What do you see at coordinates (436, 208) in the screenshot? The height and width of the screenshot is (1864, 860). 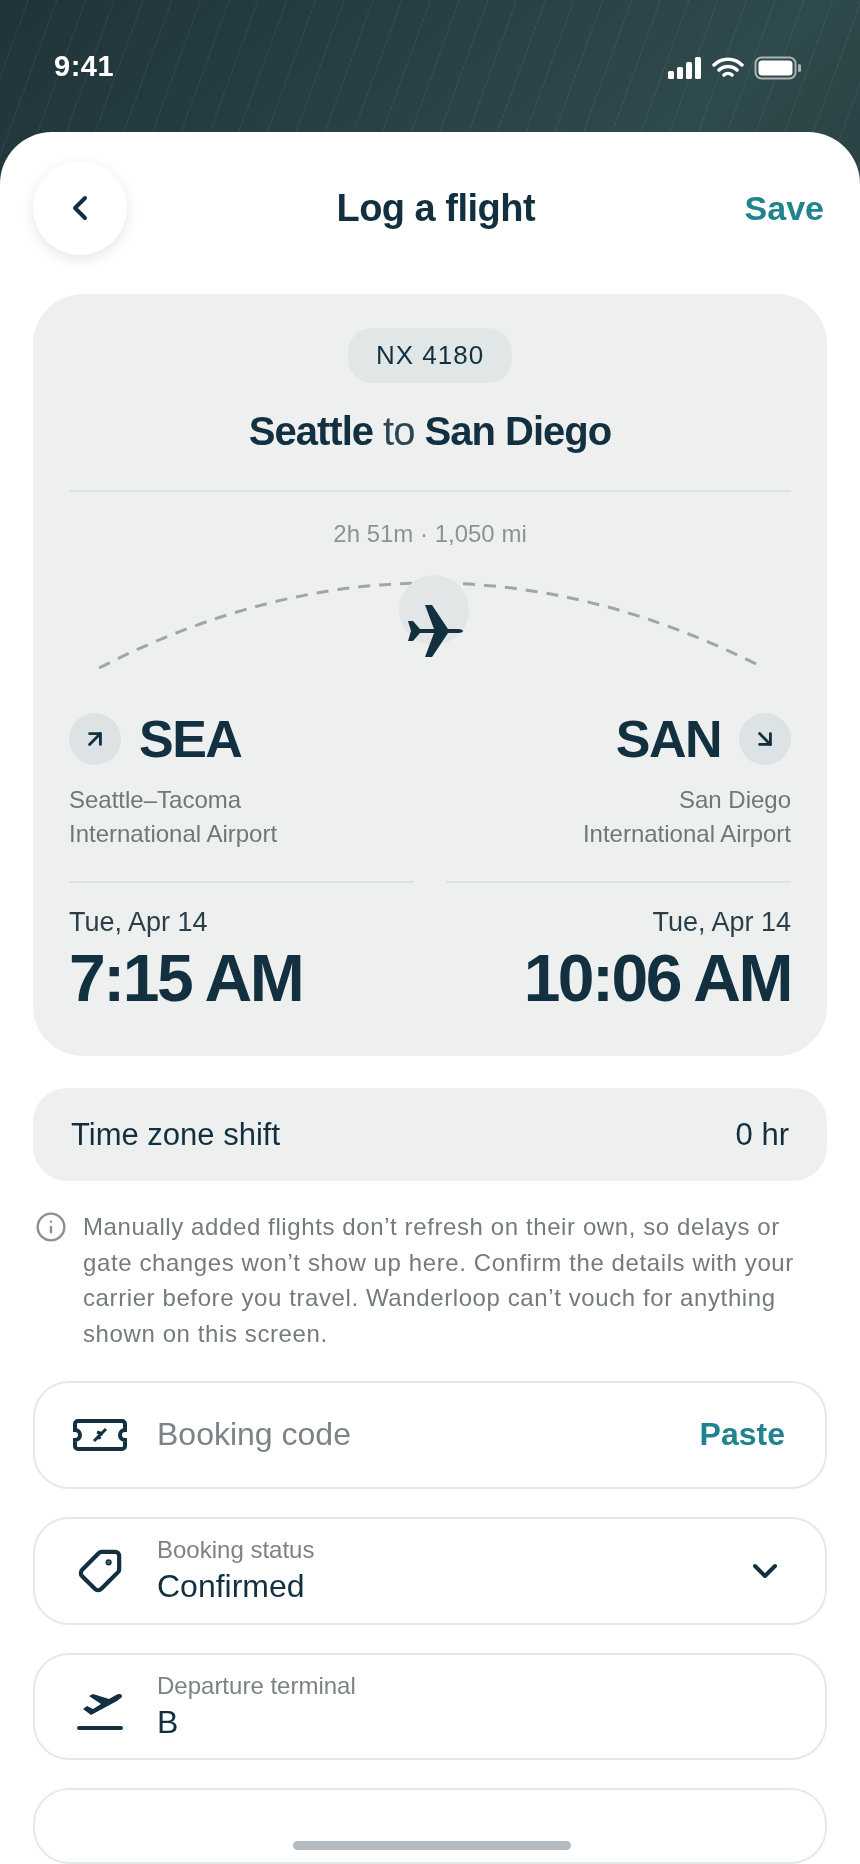 I see `screen-title: Log a flight` at bounding box center [436, 208].